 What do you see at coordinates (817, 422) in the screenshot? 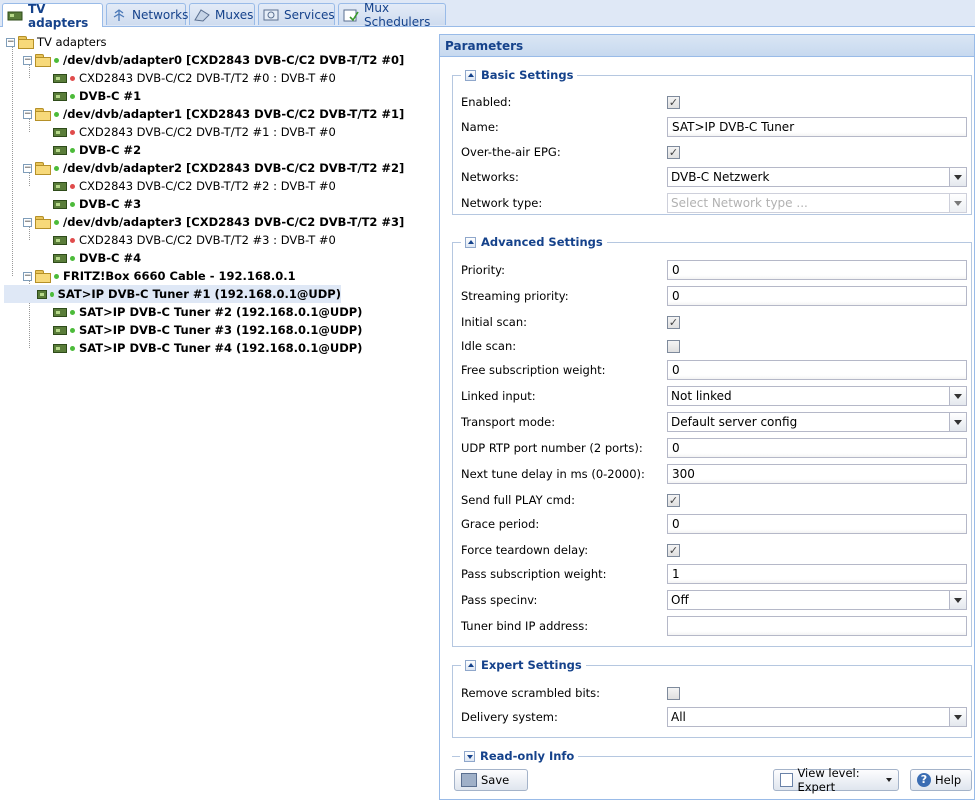
I see `transport-mode-select: Default server config` at bounding box center [817, 422].